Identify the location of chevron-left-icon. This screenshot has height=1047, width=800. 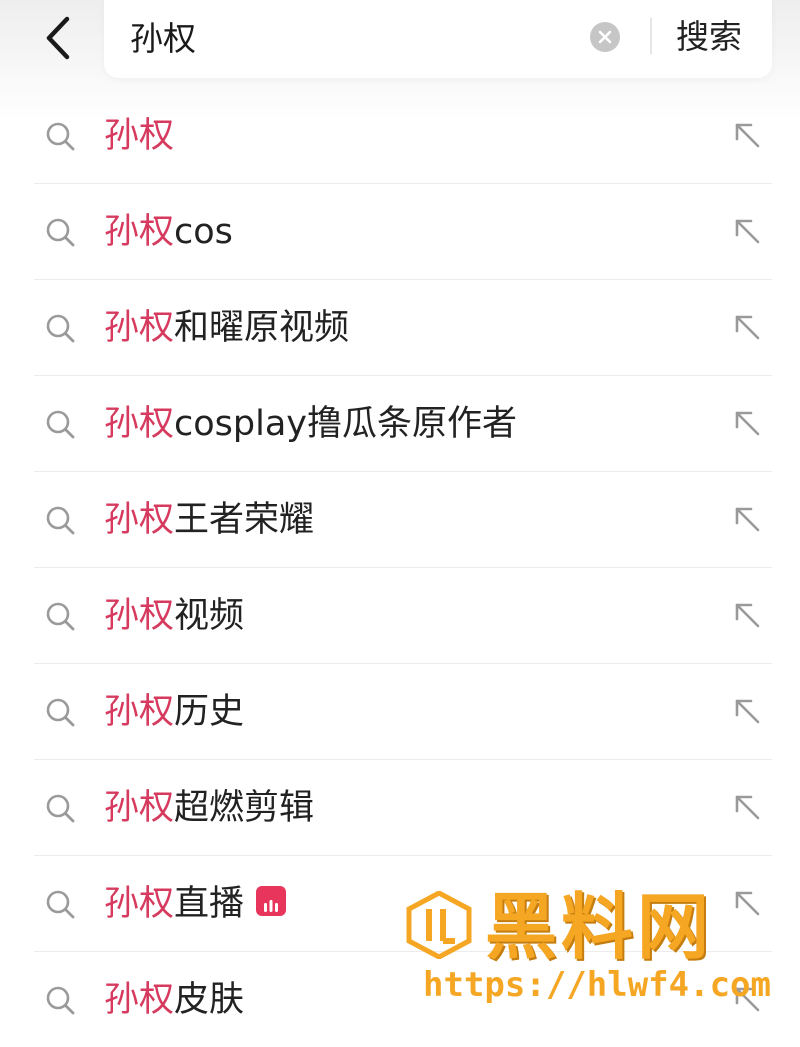
(58, 38).